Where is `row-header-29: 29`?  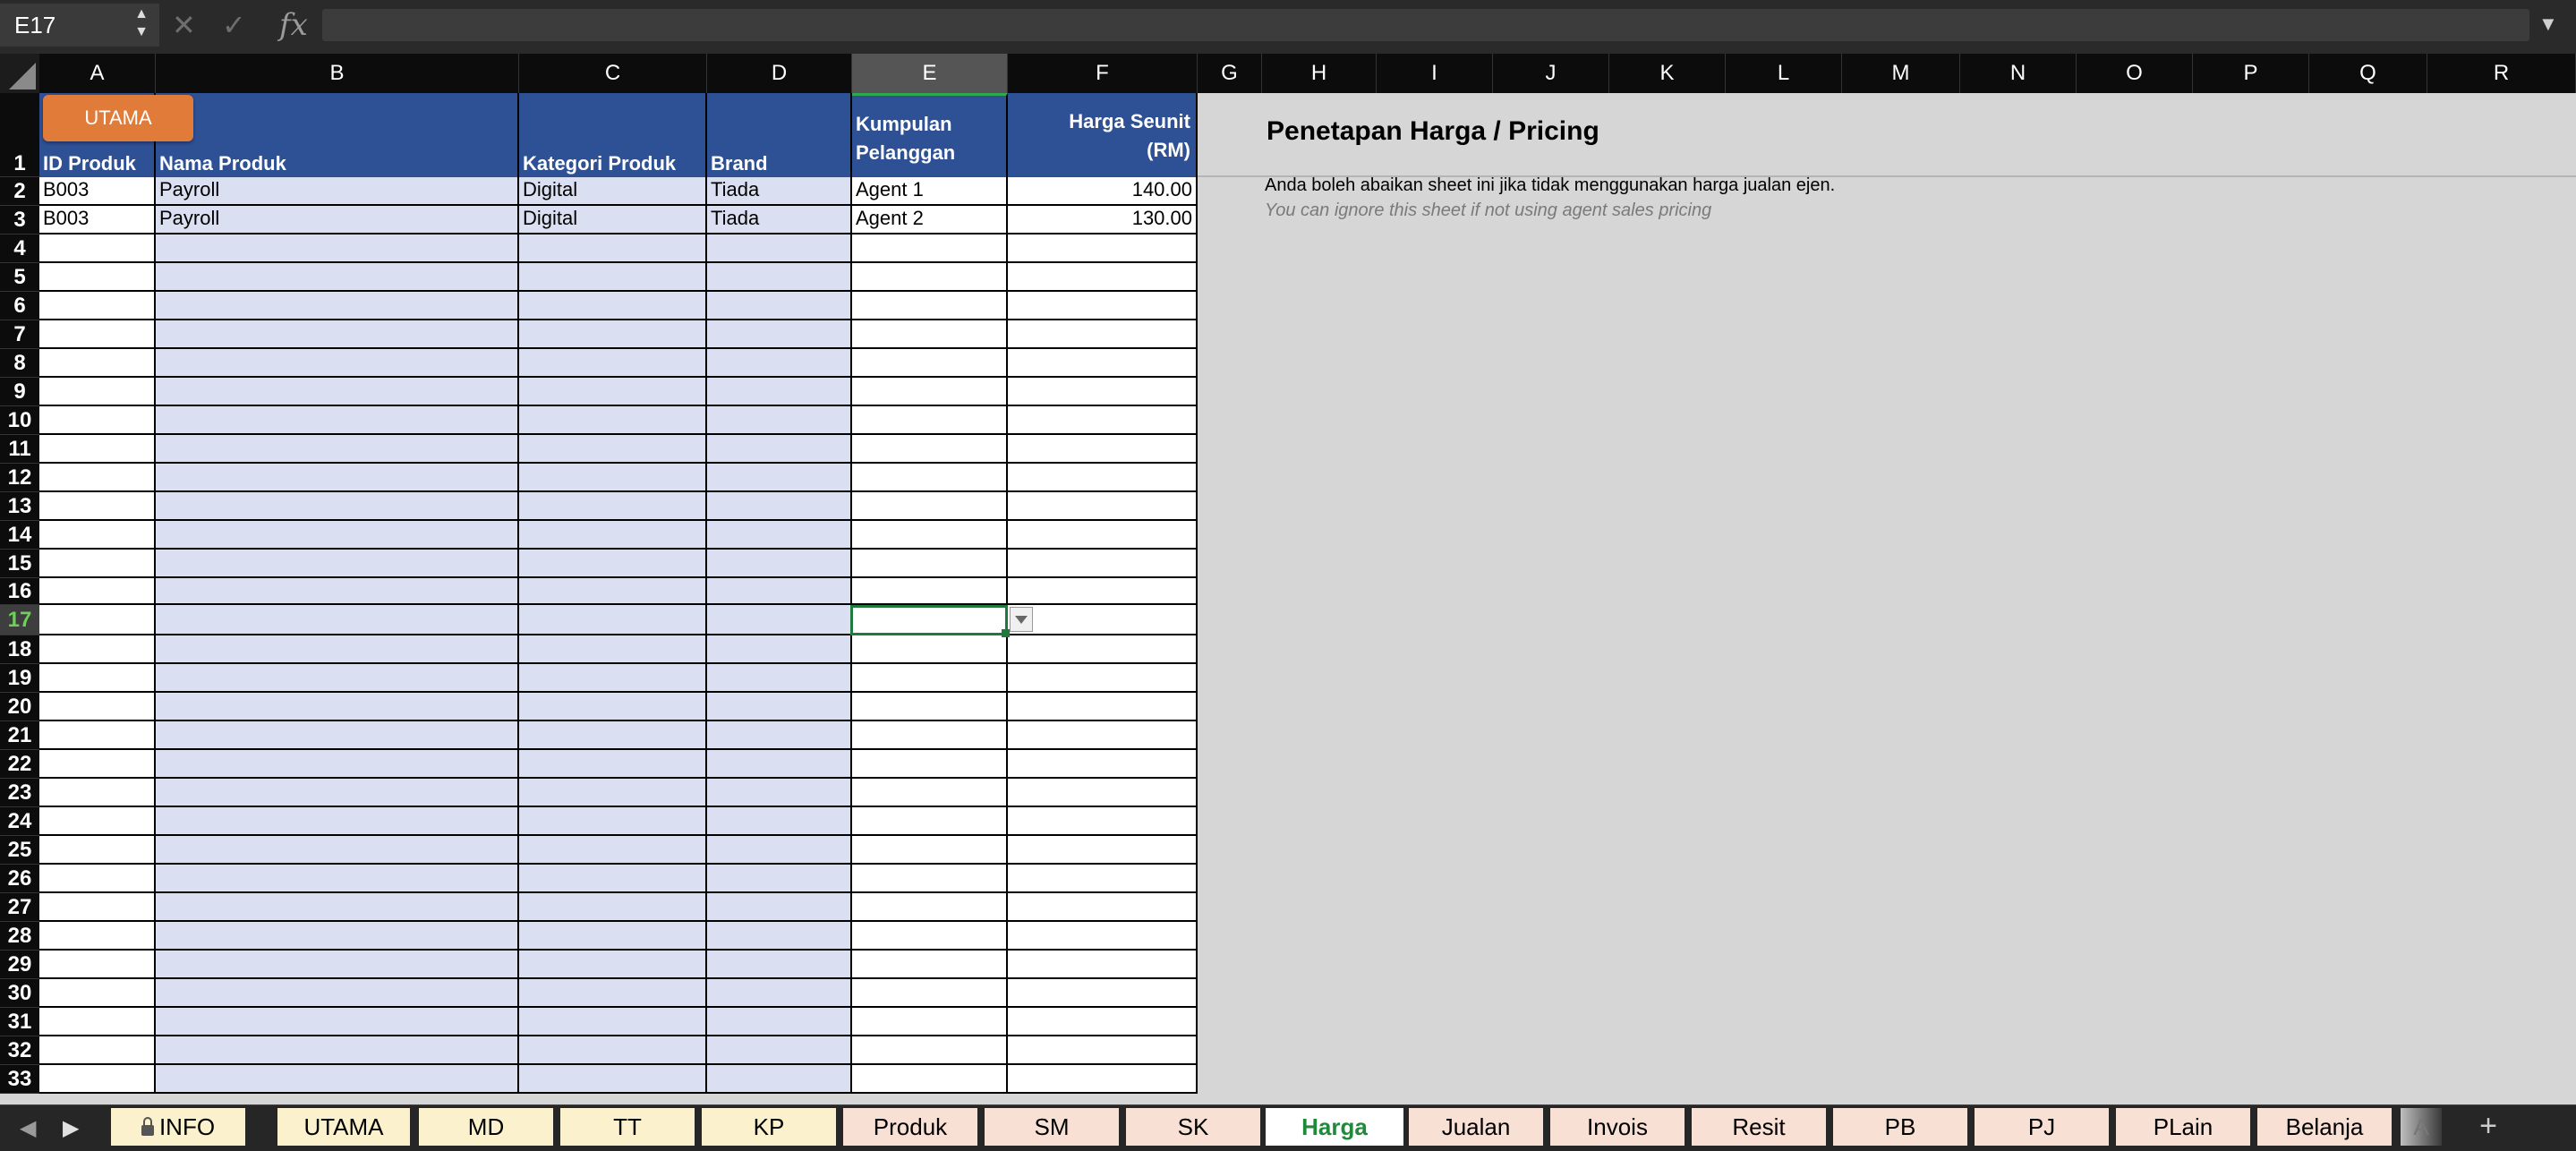 row-header-29: 29 is located at coordinates (19, 965).